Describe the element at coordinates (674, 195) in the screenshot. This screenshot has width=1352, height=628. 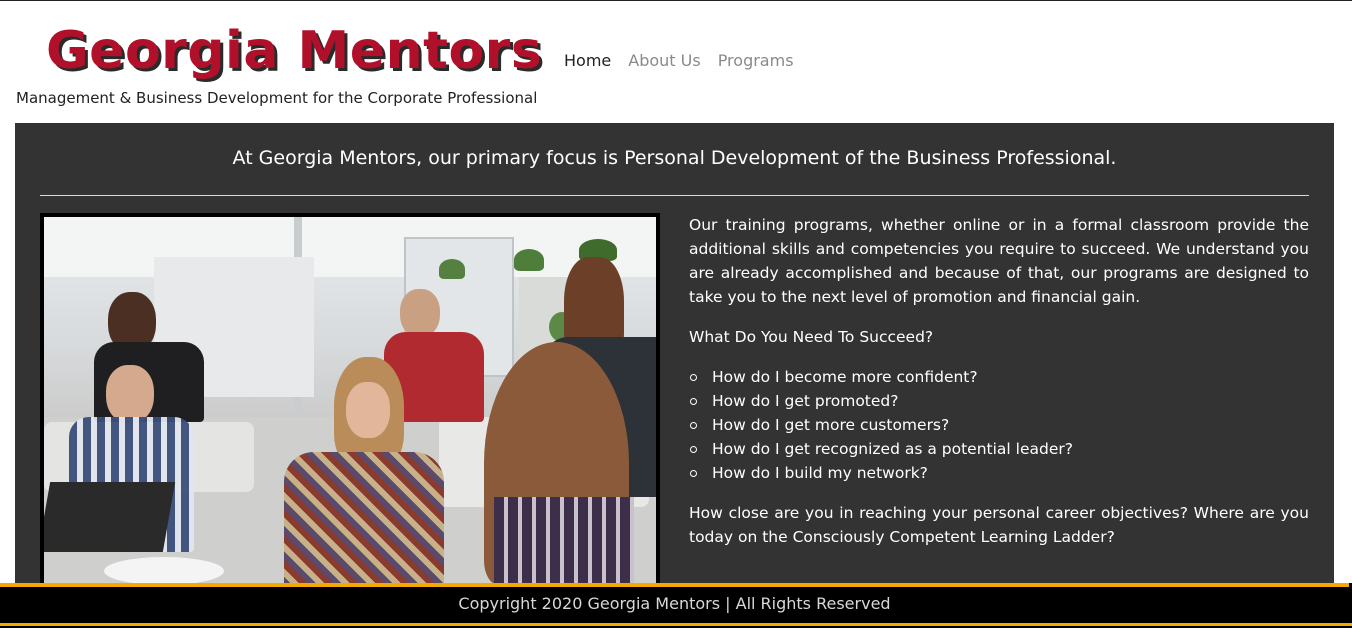
I see `headline-divider` at that location.